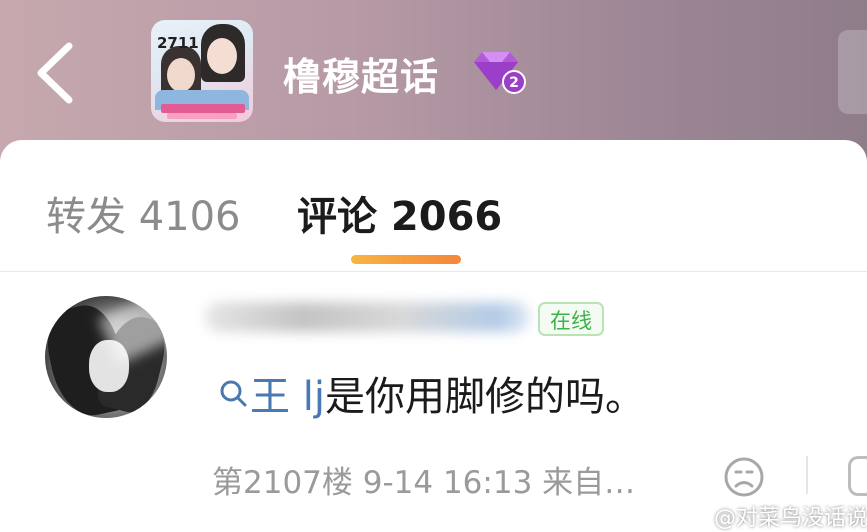 The height and width of the screenshot is (532, 867). What do you see at coordinates (233, 393) in the screenshot?
I see `search-icon` at bounding box center [233, 393].